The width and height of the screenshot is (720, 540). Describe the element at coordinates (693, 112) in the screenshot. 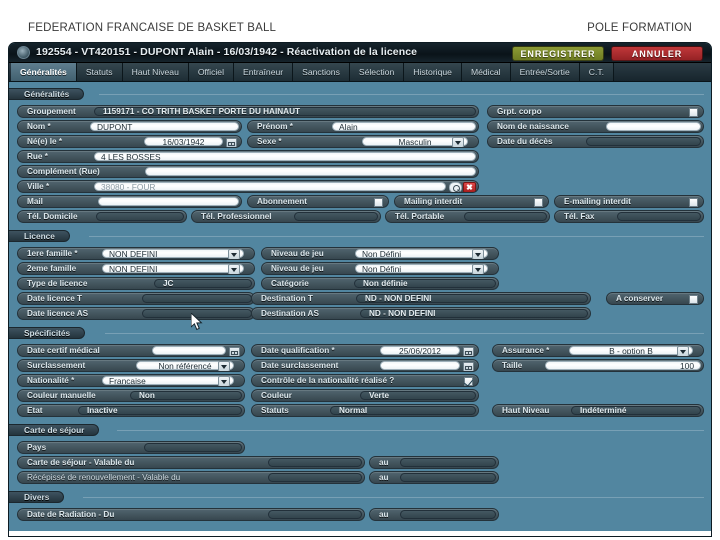

I see `grpt-corpo-checkbox` at that location.